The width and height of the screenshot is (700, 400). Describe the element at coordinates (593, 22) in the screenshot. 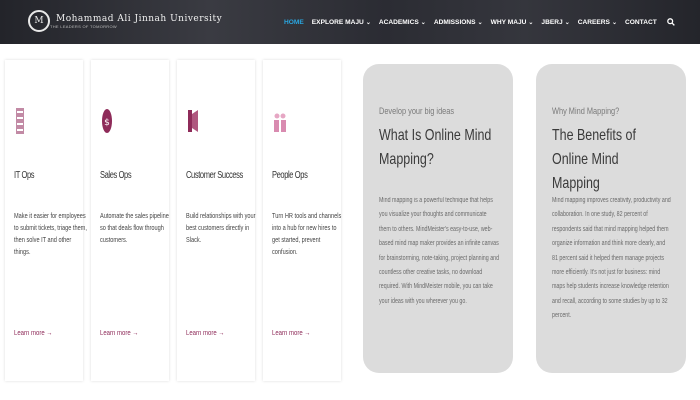

I see `nav-careers-label: CAREERS` at that location.